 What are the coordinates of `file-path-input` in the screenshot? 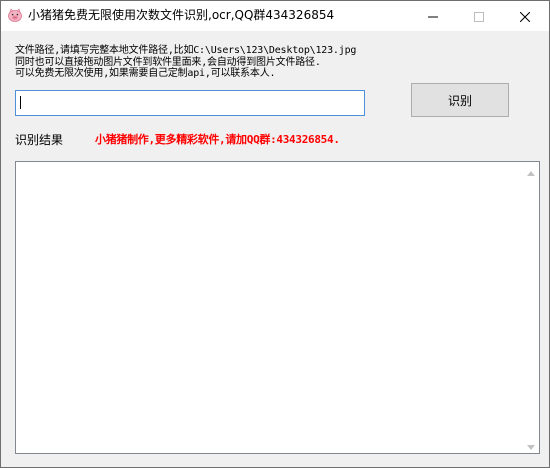 It's located at (190, 103).